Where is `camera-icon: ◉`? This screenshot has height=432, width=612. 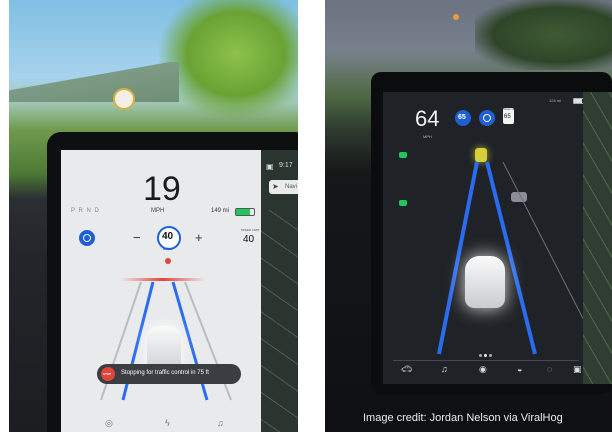 camera-icon: ◉ is located at coordinates (483, 369).